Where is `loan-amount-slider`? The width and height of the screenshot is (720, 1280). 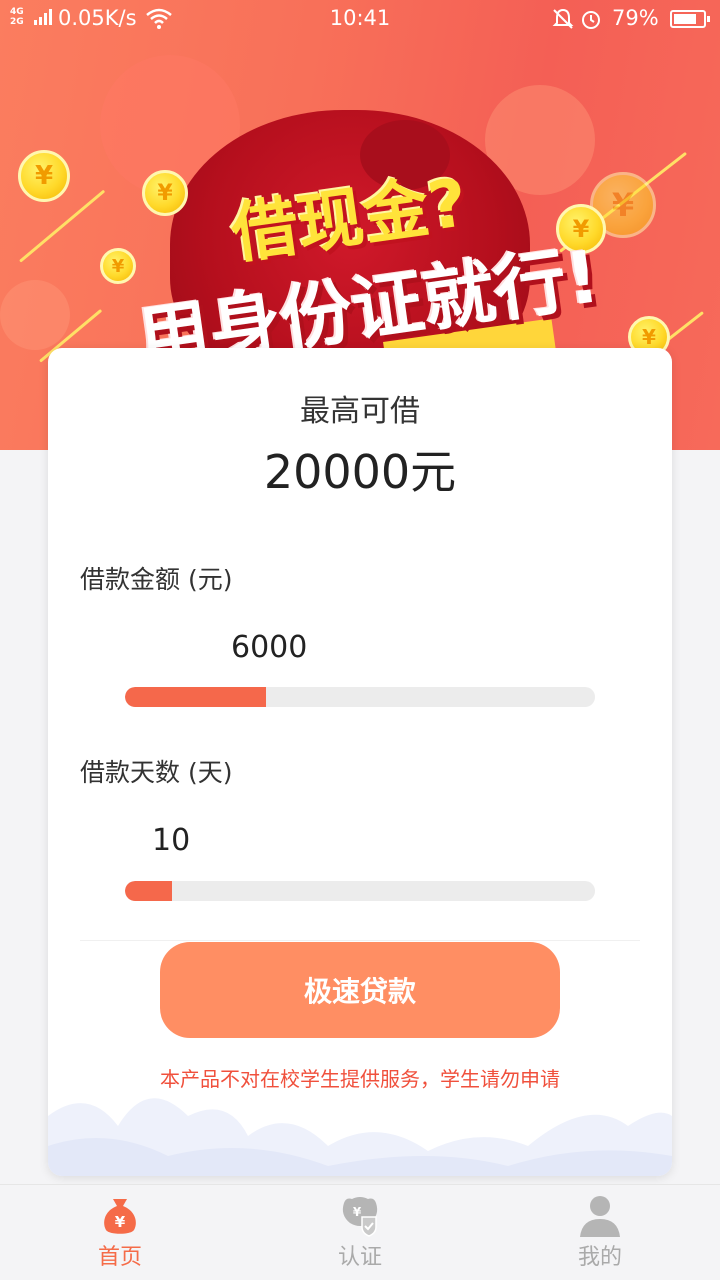
loan-amount-slider is located at coordinates (360, 697).